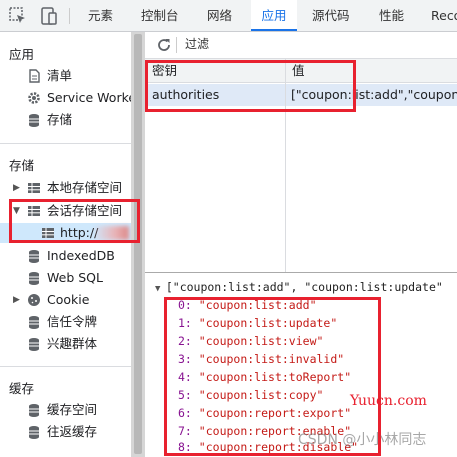  I want to click on sidebar-item-label: 清单, so click(60, 75).